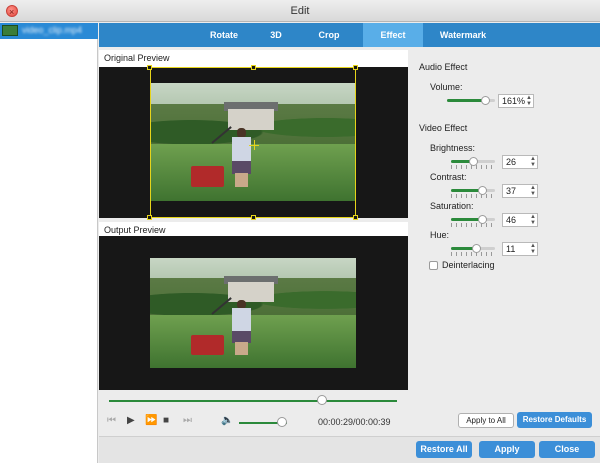  What do you see at coordinates (393, 35) in the screenshot?
I see `tab-effect: Effect` at bounding box center [393, 35].